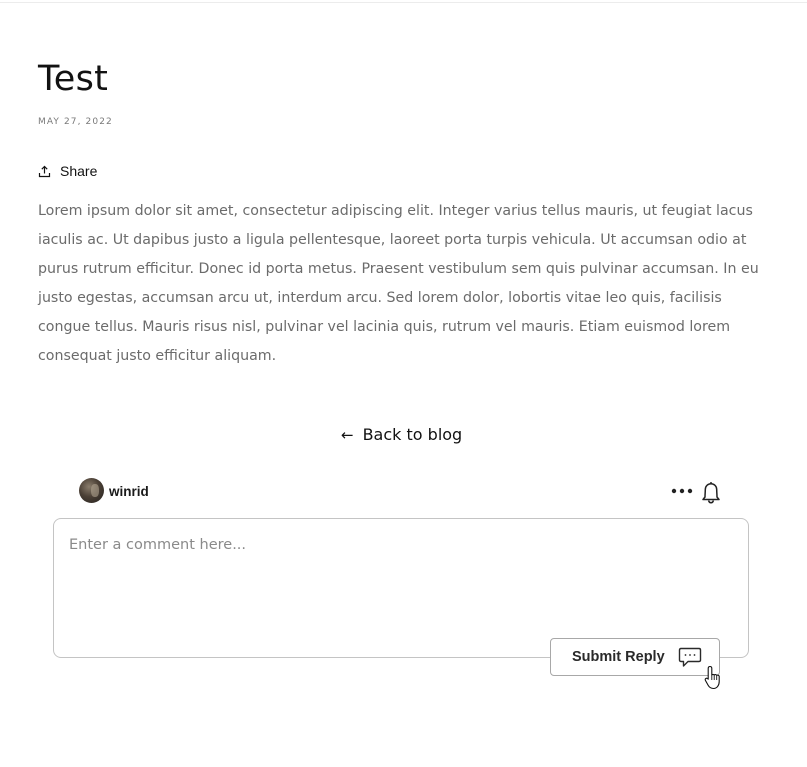  Describe the element at coordinates (73, 79) in the screenshot. I see `article-title: Test` at that location.